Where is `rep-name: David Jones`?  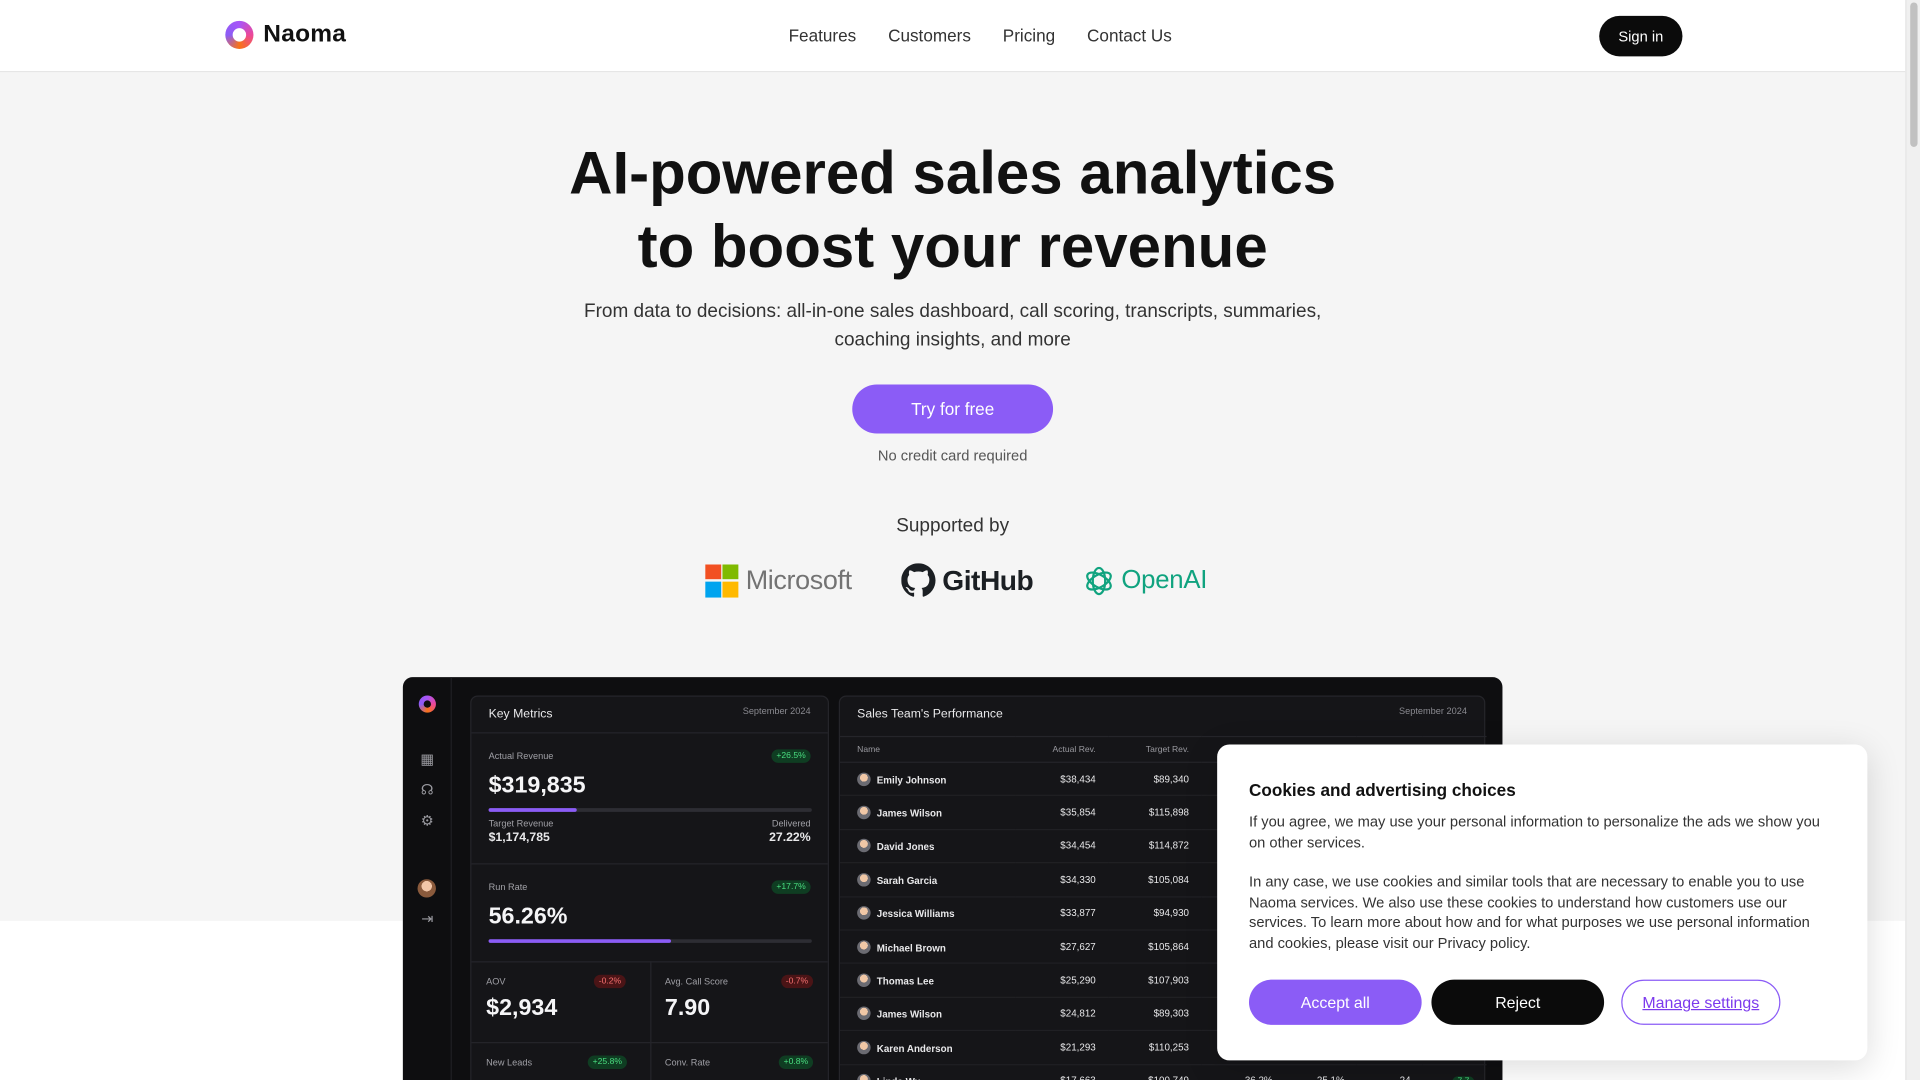 rep-name: David Jones is located at coordinates (905, 847).